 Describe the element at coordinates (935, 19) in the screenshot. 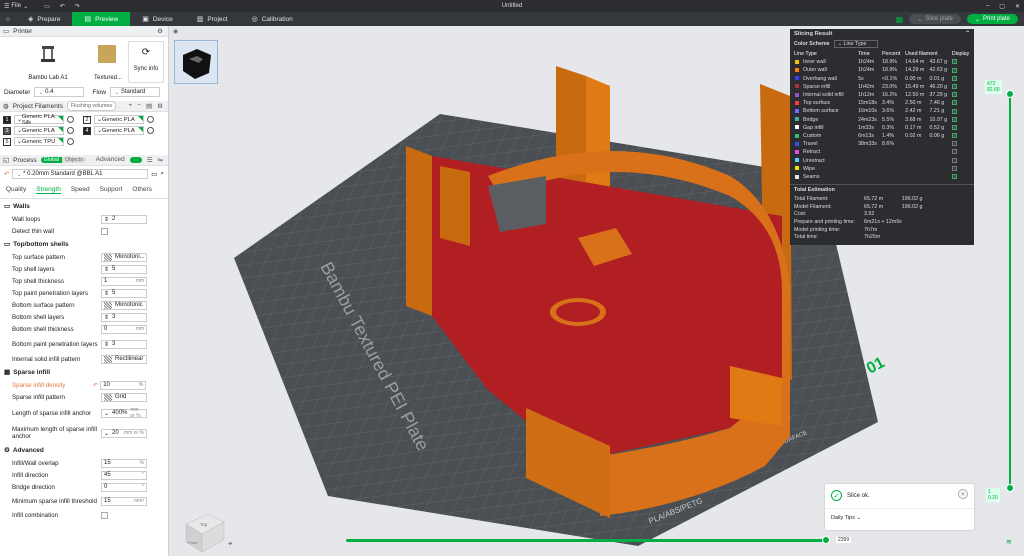

I see `slice-plate-button: ⌄ Slice plate` at that location.